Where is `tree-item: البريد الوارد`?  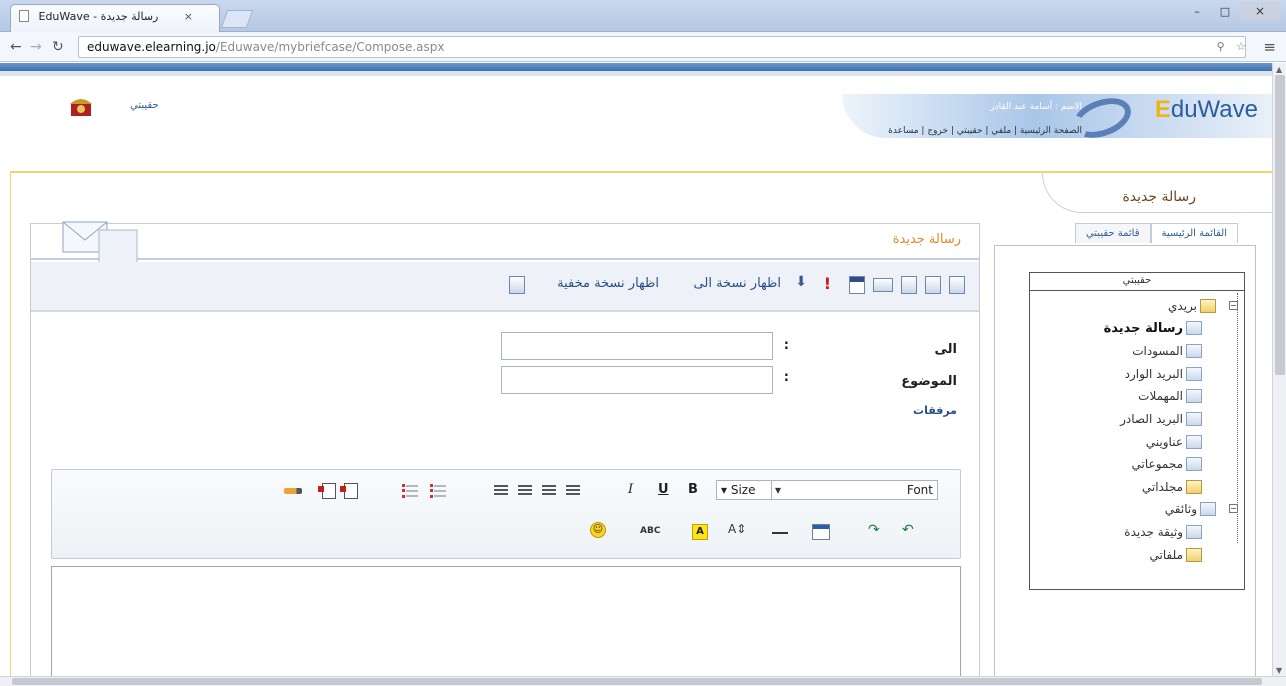
tree-item: البريد الوارد is located at coordinates (1134, 374).